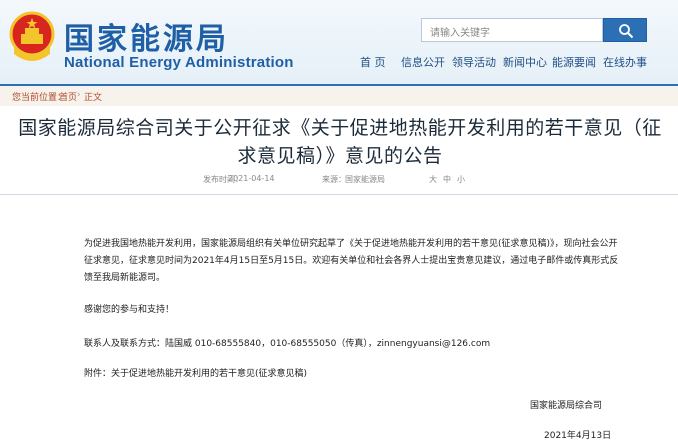 This screenshot has width=678, height=446. What do you see at coordinates (461, 179) in the screenshot?
I see `font-size-small-button: 小` at bounding box center [461, 179].